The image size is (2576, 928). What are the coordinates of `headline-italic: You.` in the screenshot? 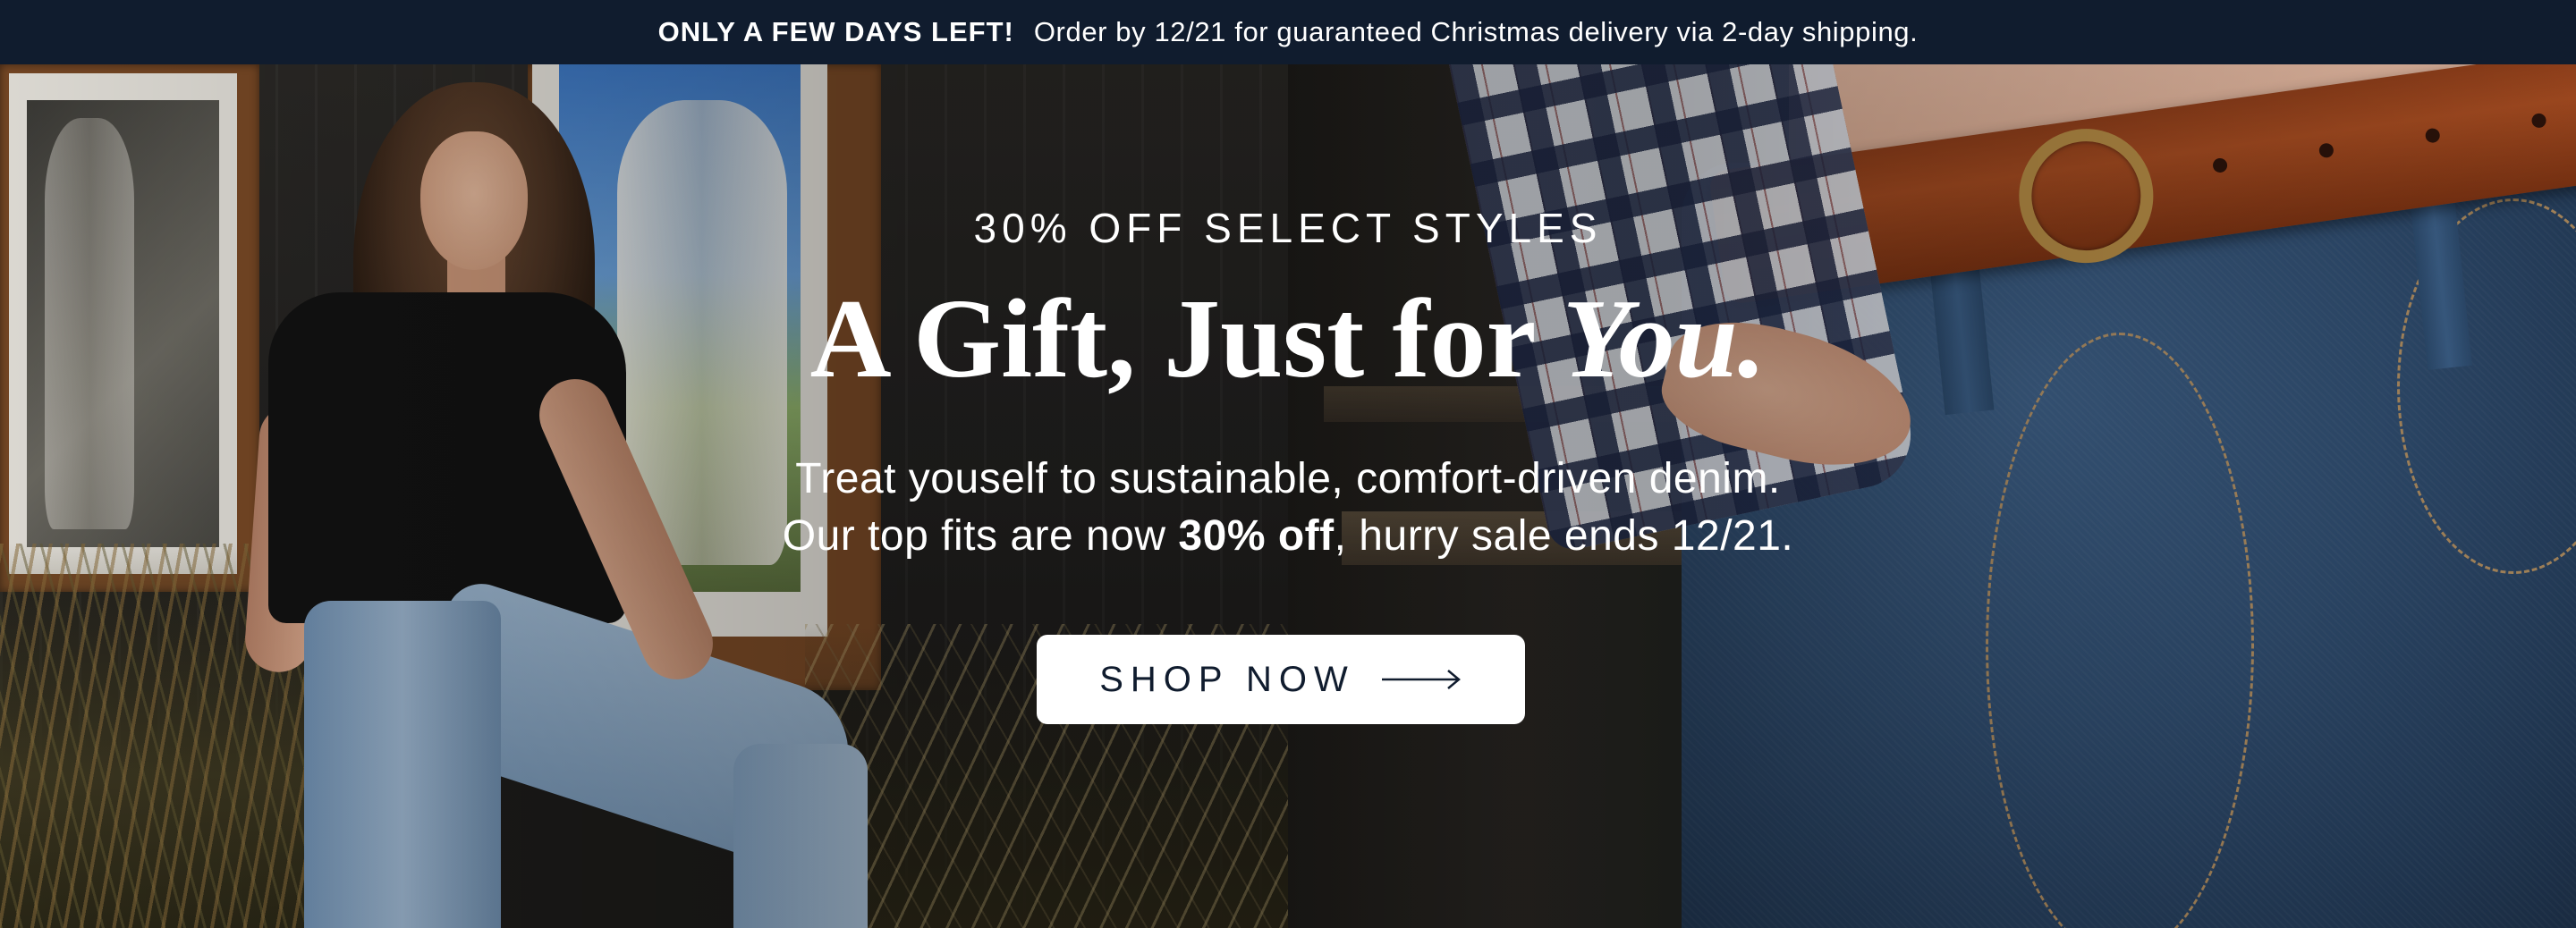 It's located at (1664, 339).